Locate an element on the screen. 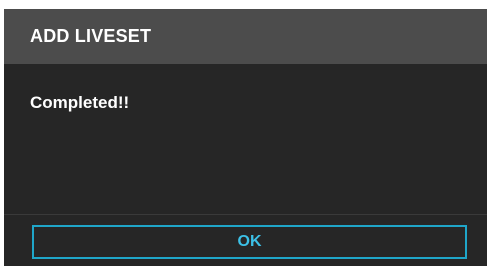  dialog-message: Completed!! is located at coordinates (80, 102).